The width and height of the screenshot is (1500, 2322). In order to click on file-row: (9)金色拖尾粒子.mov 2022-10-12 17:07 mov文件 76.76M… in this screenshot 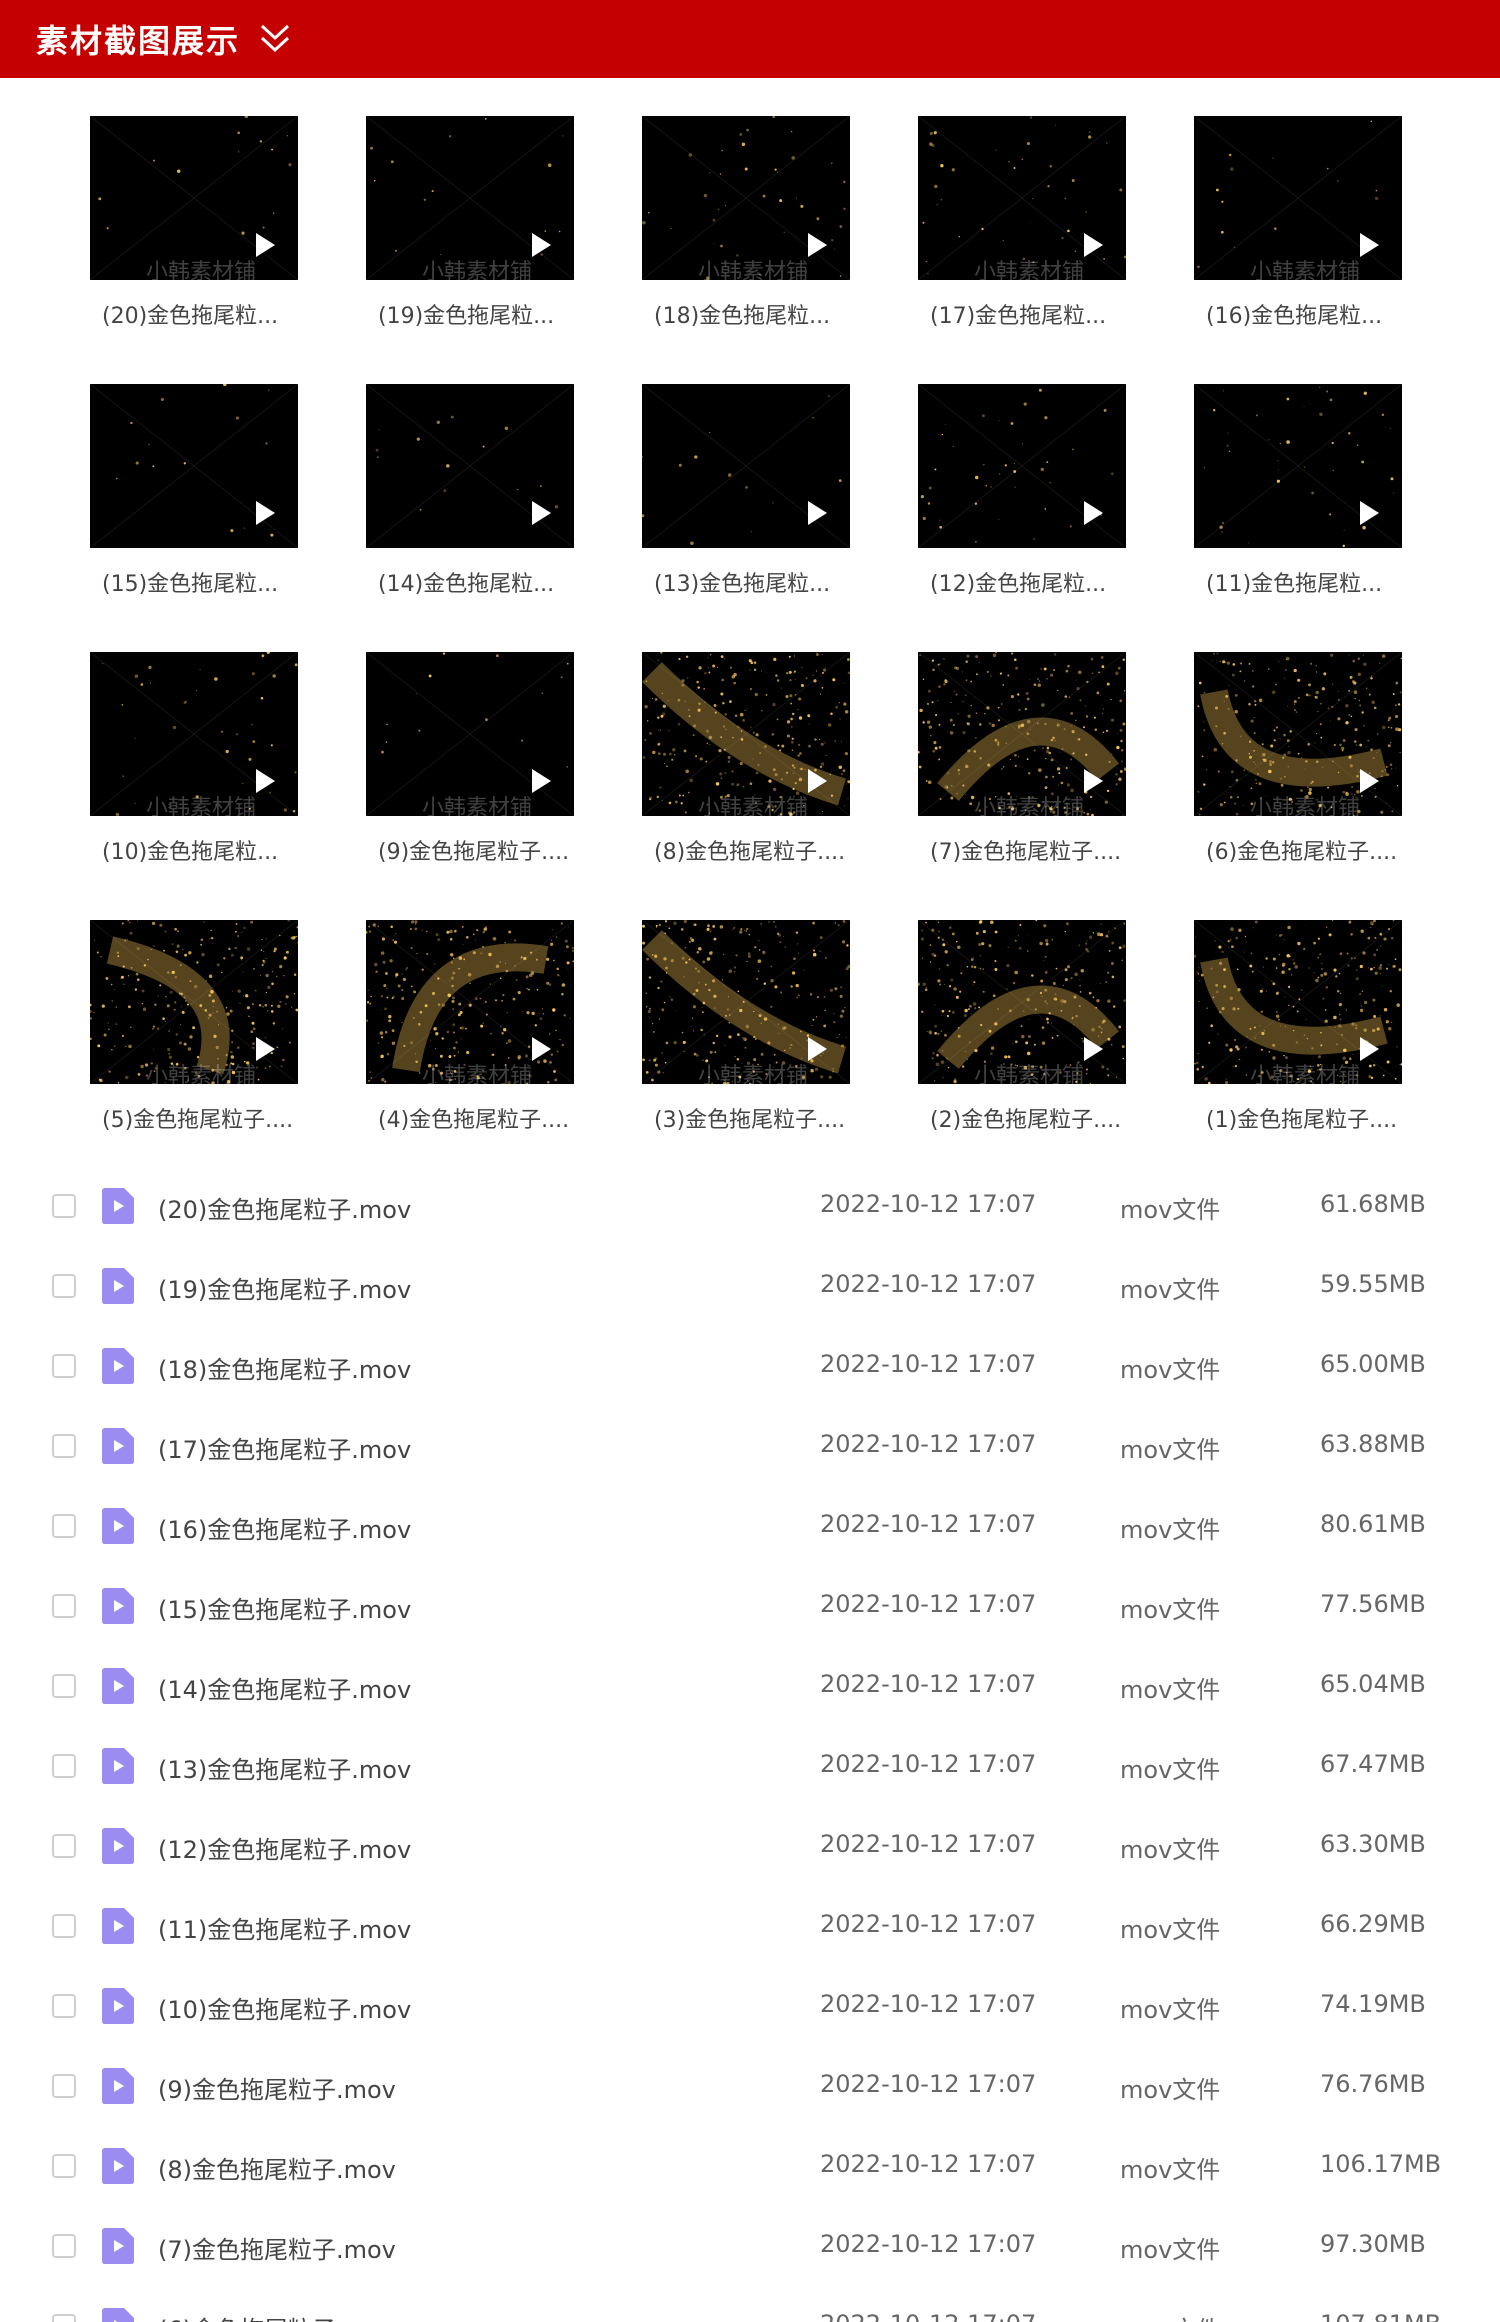, I will do `click(750, 2088)`.